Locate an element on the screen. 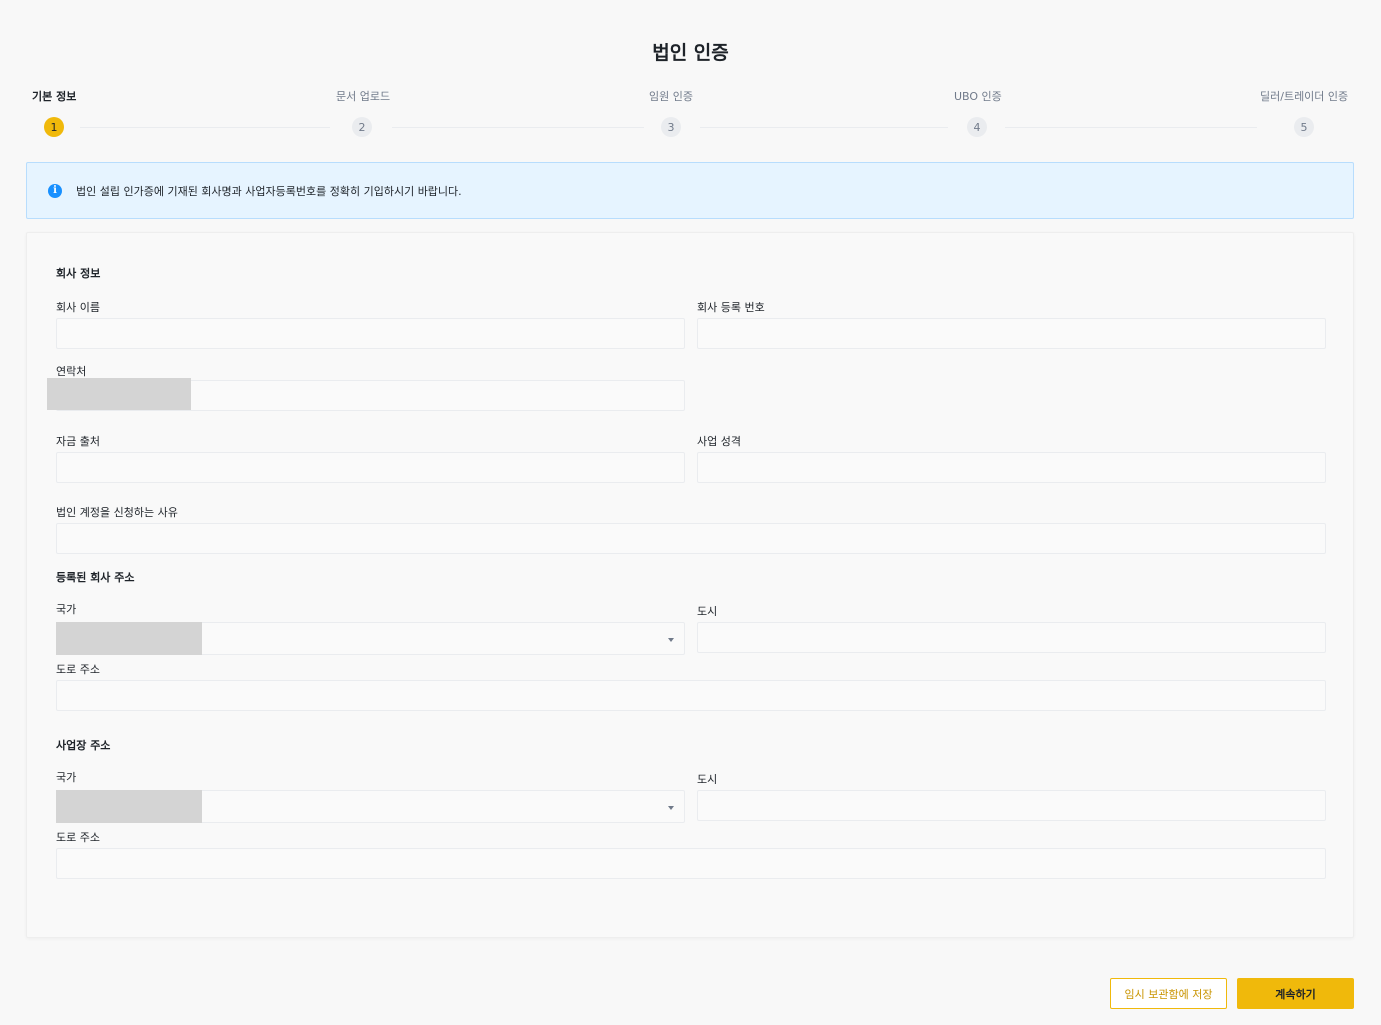 The height and width of the screenshot is (1025, 1381). business-street-label: 도로 주소 is located at coordinates (78, 837).